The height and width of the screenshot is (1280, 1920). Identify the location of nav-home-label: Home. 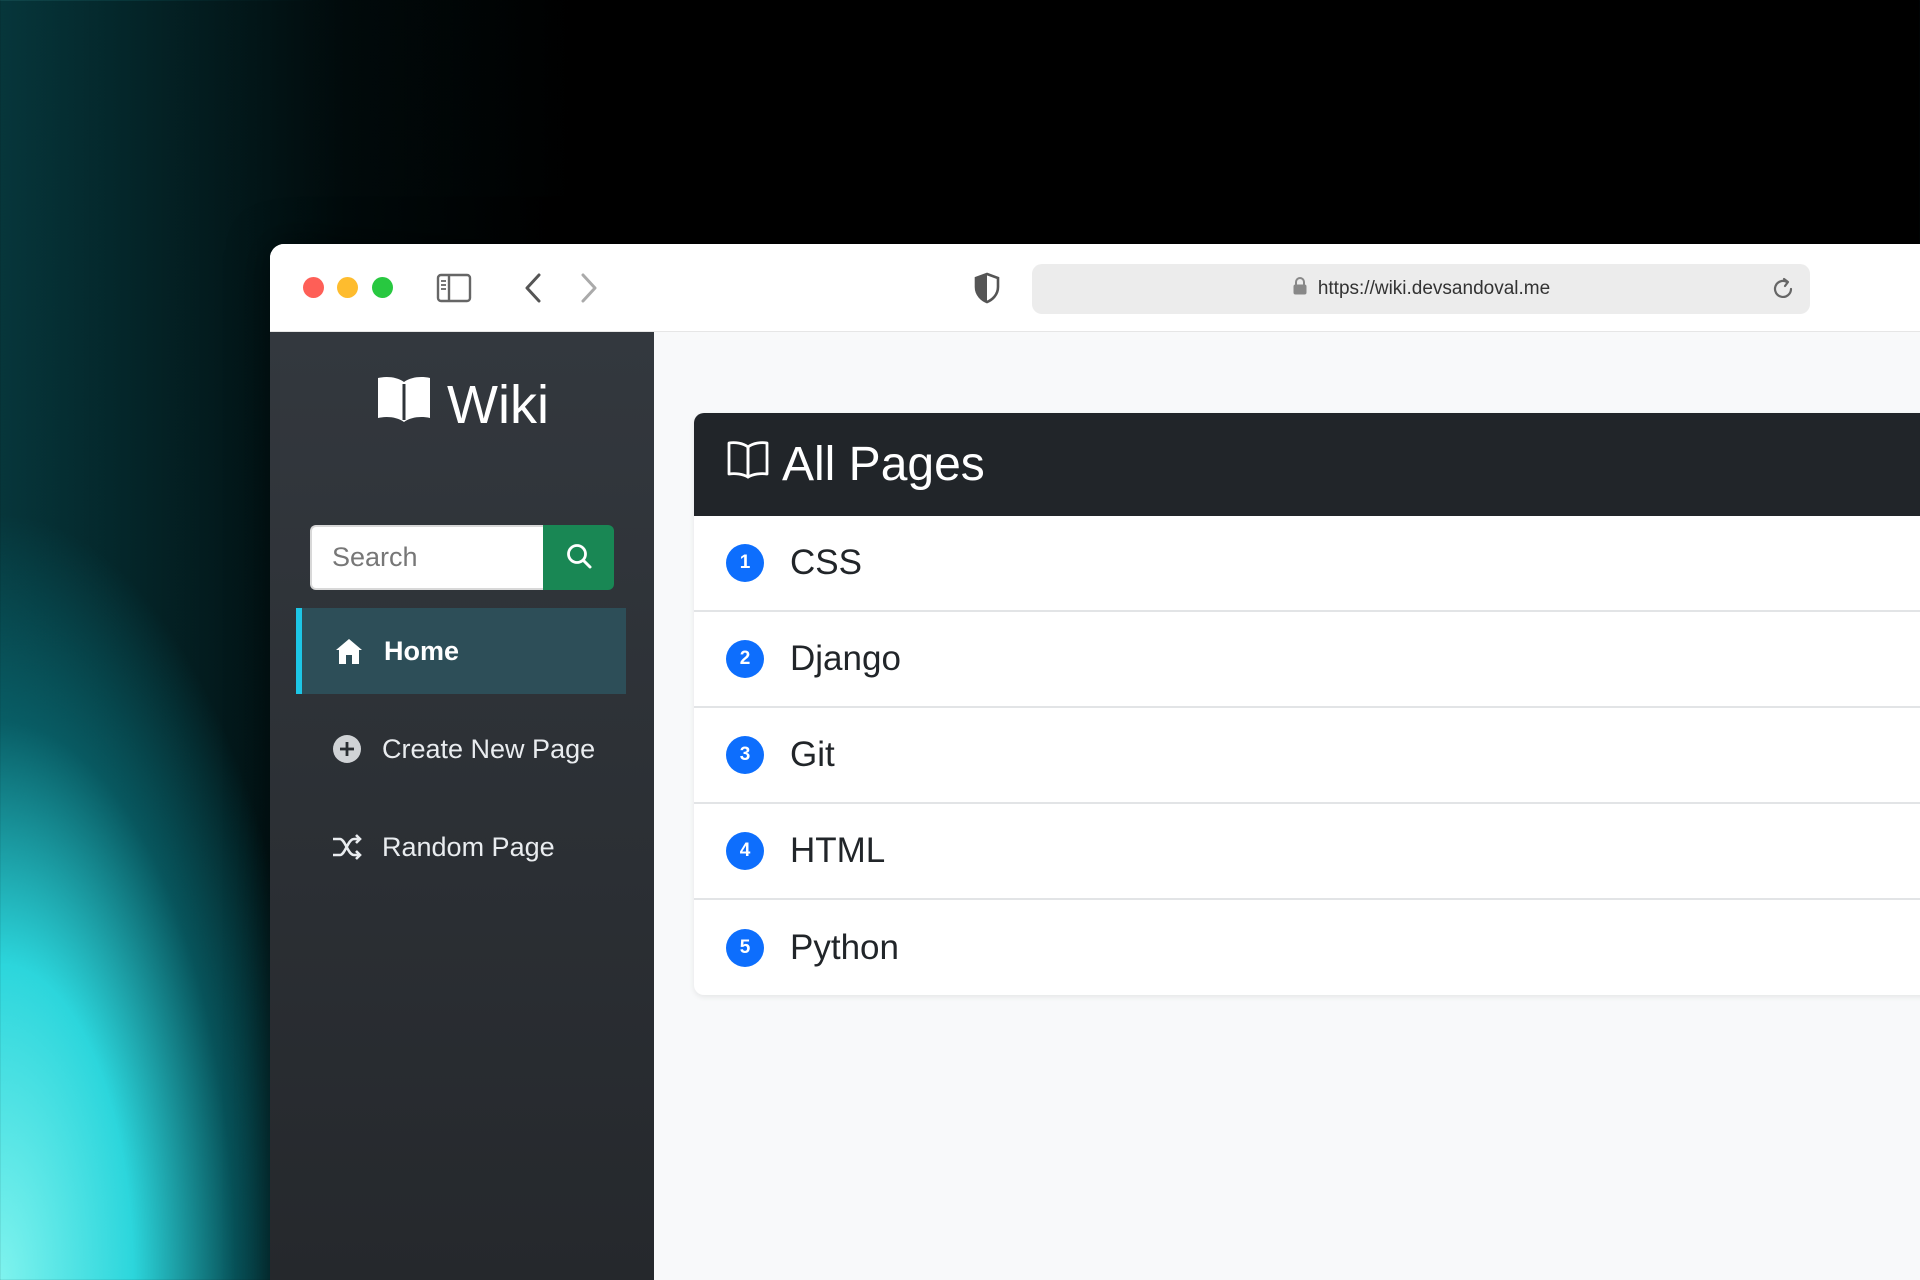
(422, 650).